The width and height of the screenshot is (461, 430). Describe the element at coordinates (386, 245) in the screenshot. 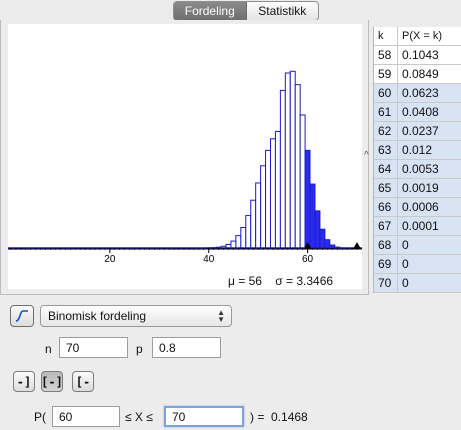

I see `cell-k: 68` at that location.